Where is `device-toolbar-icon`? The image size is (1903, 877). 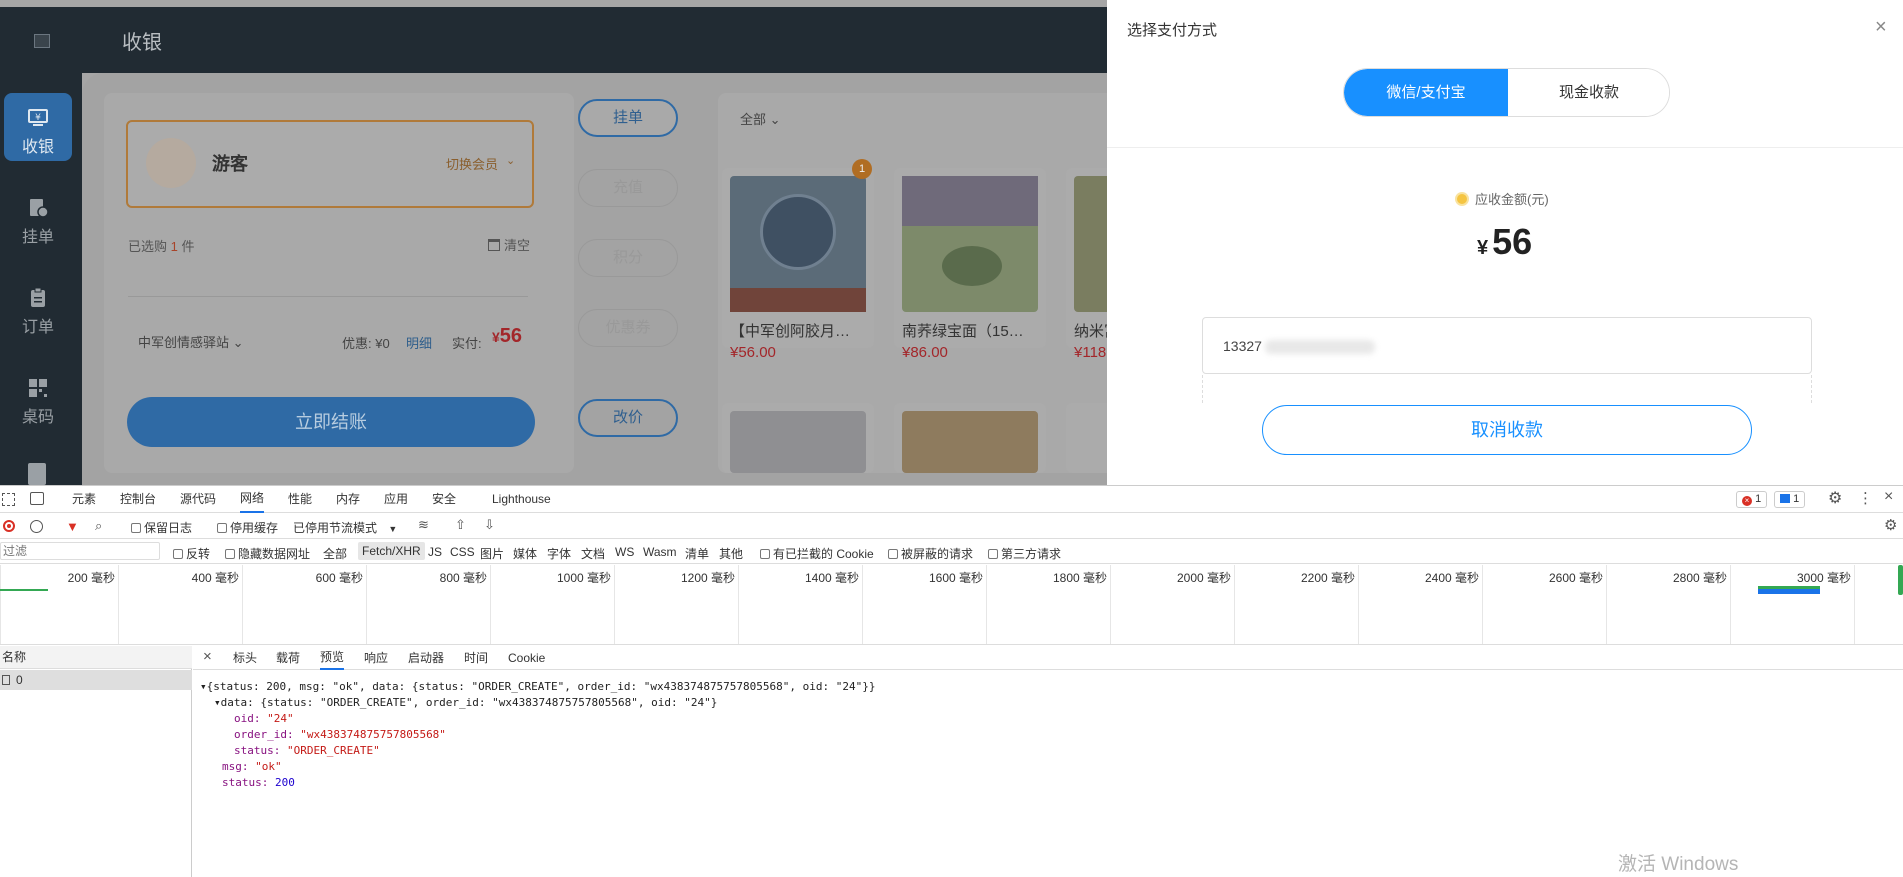 device-toolbar-icon is located at coordinates (37, 498).